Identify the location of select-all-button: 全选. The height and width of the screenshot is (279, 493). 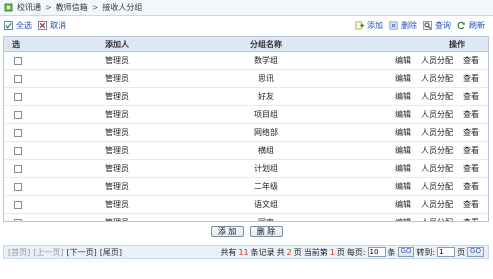
(18, 25).